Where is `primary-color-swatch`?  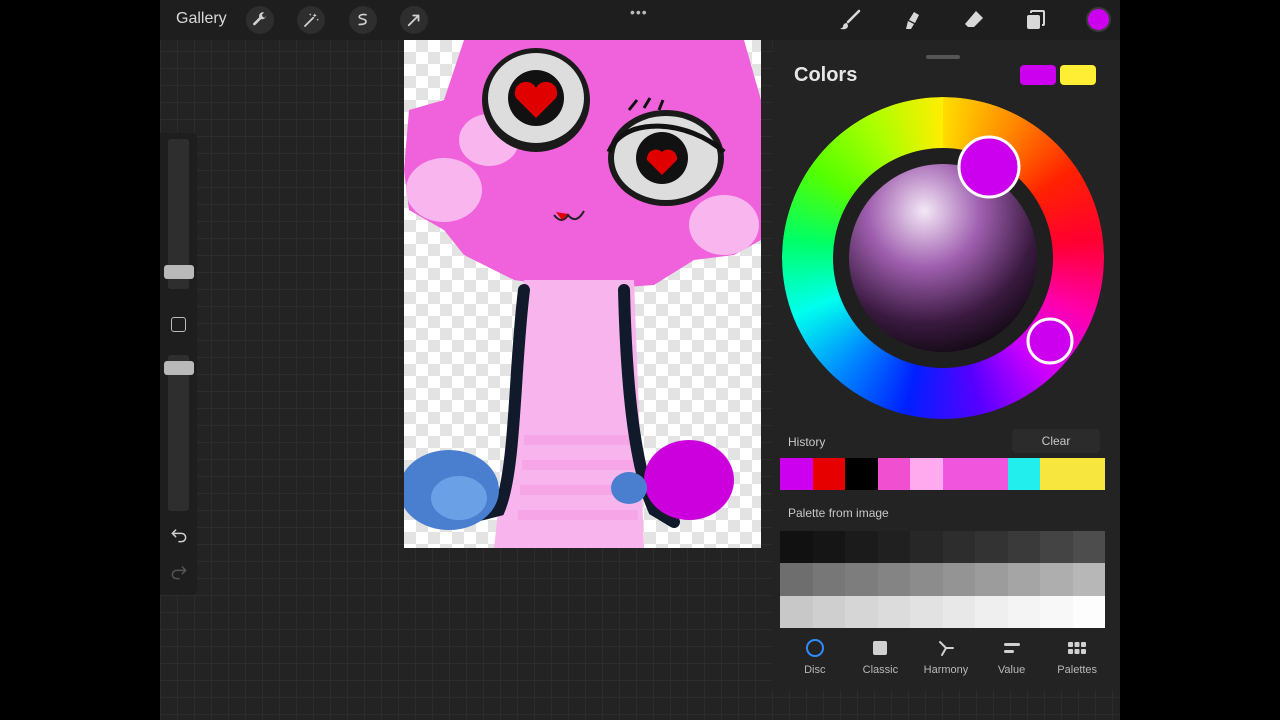
primary-color-swatch is located at coordinates (1038, 75).